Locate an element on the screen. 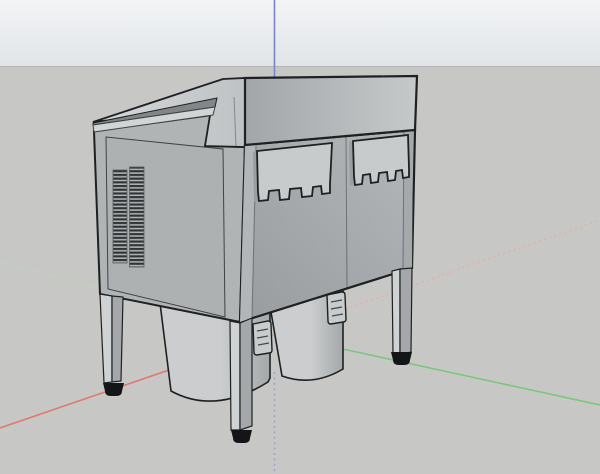 This screenshot has width=600, height=474. foot-rear-right is located at coordinates (401, 358).